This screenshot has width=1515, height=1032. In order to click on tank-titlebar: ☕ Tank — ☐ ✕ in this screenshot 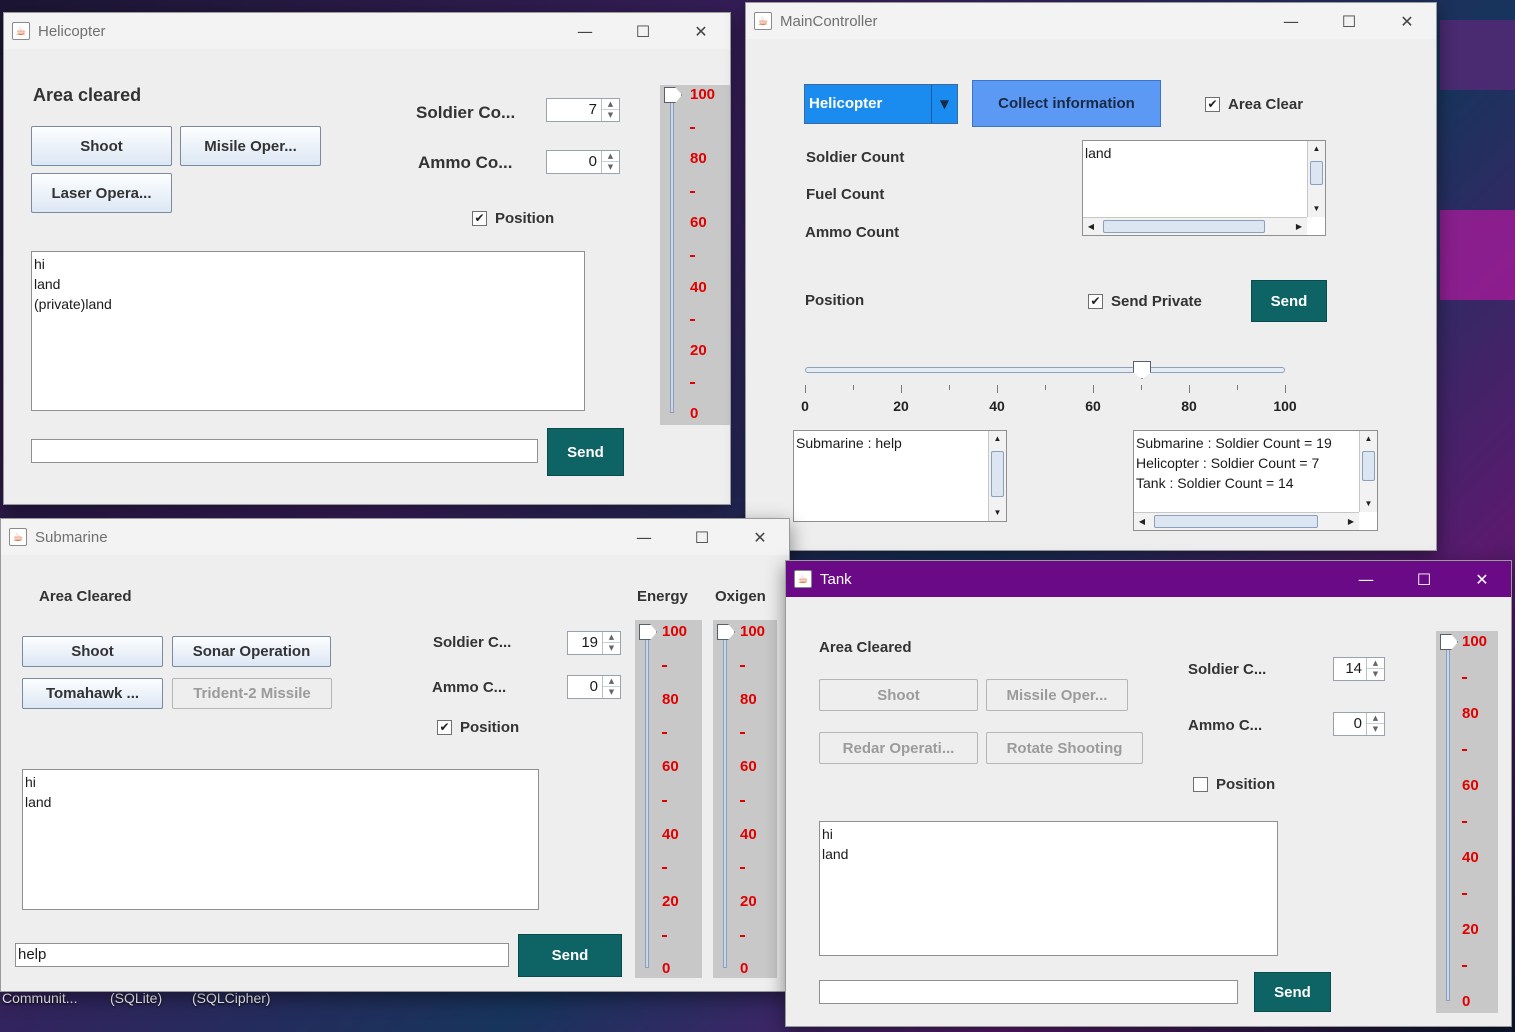, I will do `click(1148, 579)`.